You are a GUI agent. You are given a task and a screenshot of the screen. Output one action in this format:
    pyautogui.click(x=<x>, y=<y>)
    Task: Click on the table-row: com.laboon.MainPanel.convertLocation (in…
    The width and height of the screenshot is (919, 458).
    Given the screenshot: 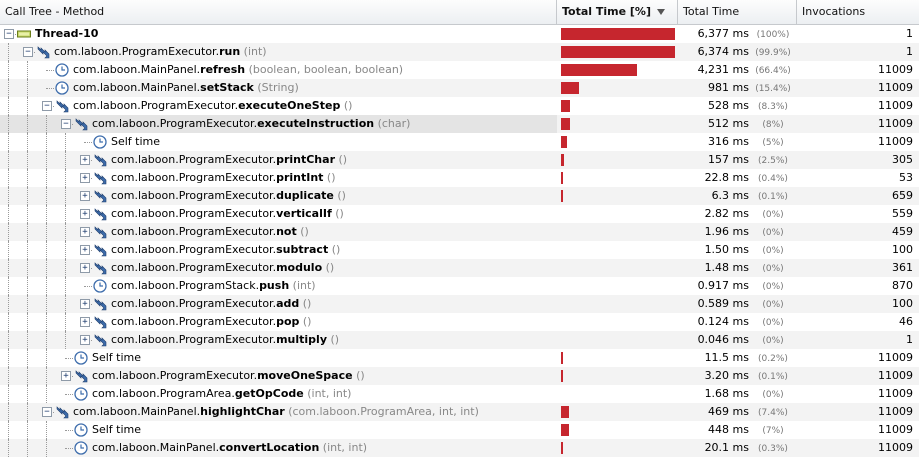 What is the action you would take?
    pyautogui.click(x=459, y=448)
    